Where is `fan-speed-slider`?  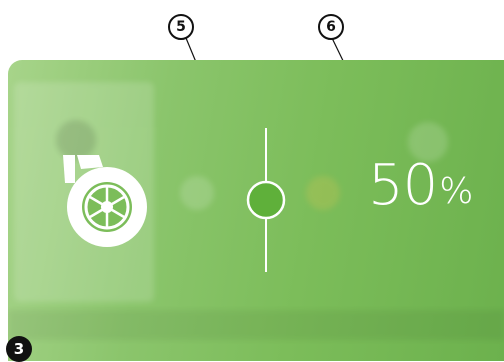 fan-speed-slider is located at coordinates (266, 200).